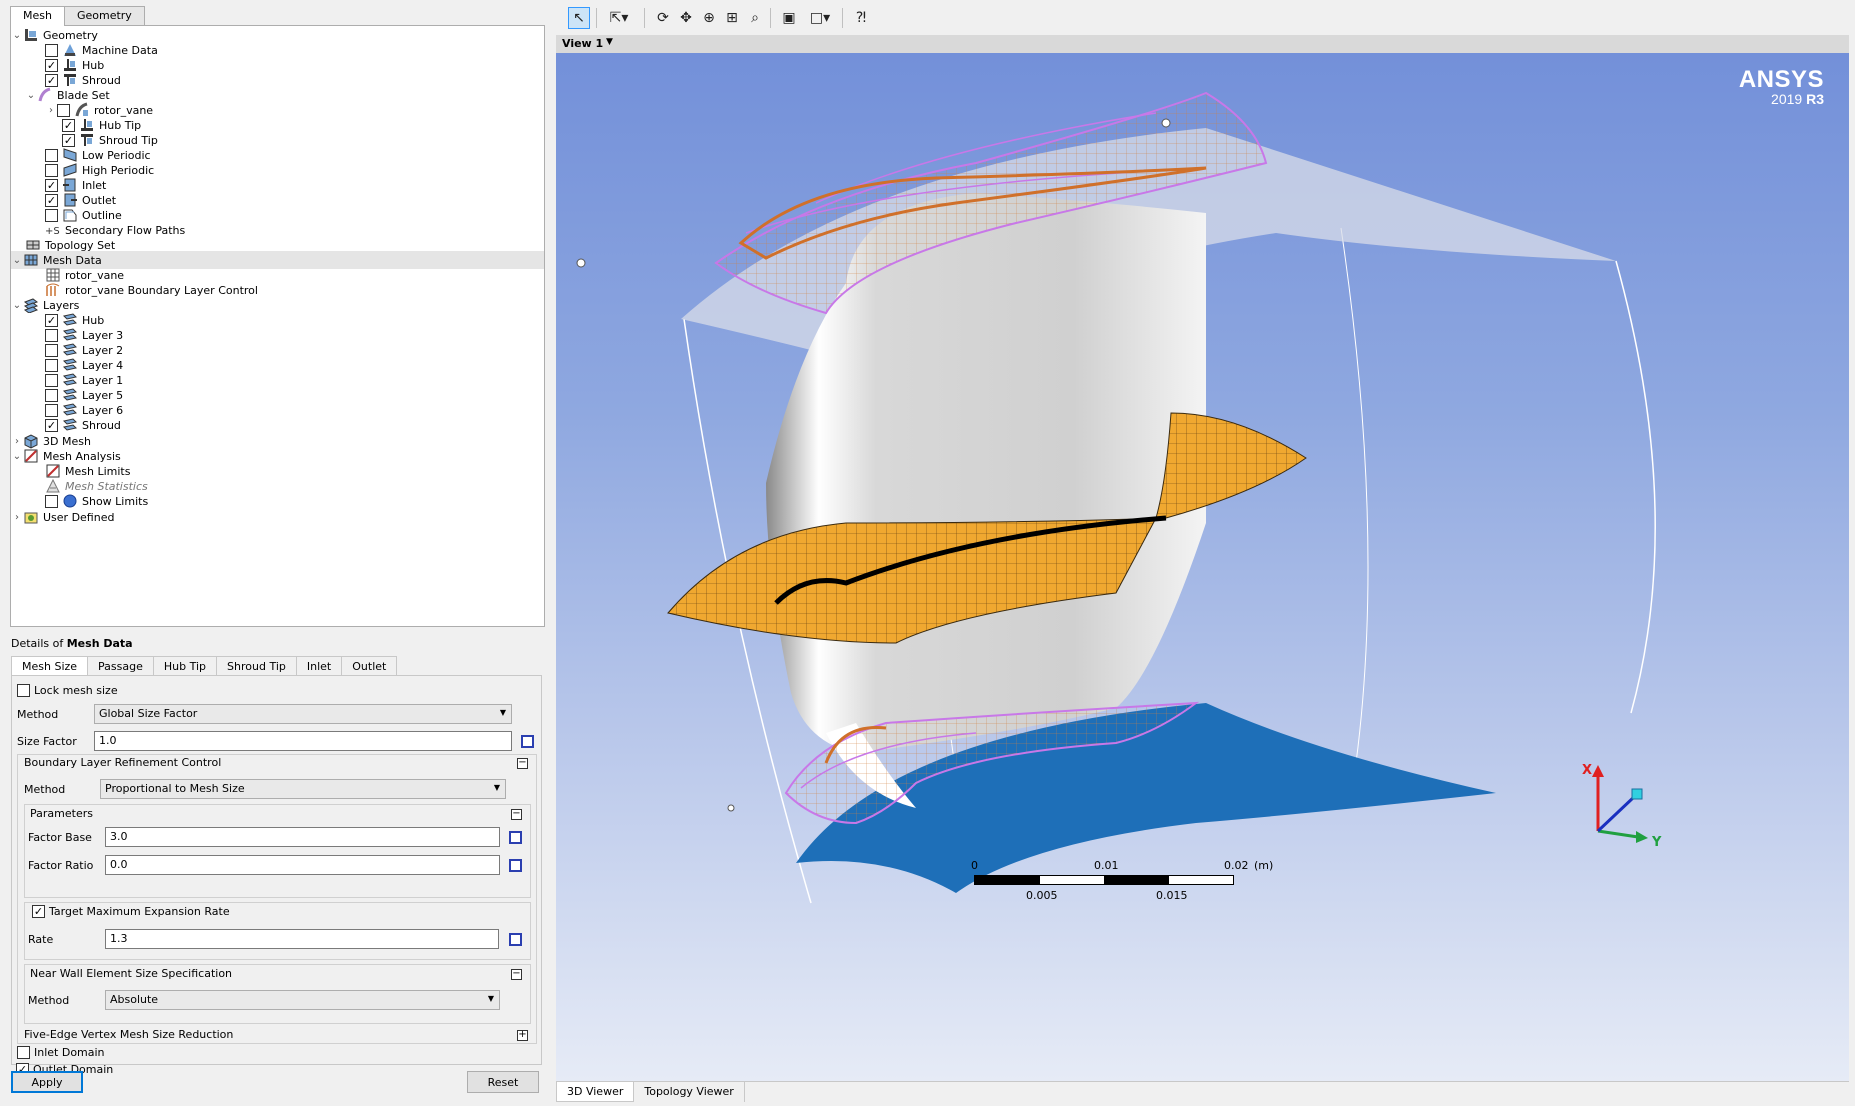 The width and height of the screenshot is (1855, 1106). Describe the element at coordinates (686, 18) in the screenshot. I see `pan-icon: ✥` at that location.